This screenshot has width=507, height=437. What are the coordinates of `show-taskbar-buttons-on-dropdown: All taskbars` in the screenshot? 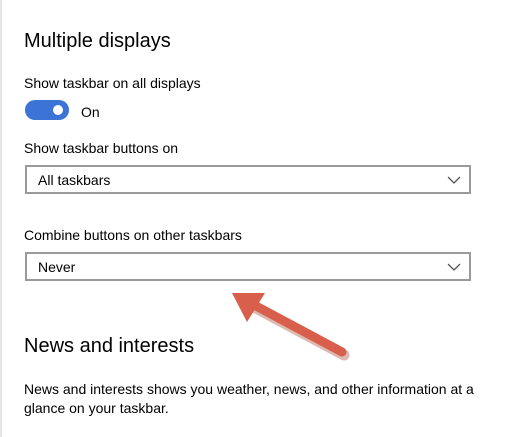 It's located at (248, 179).